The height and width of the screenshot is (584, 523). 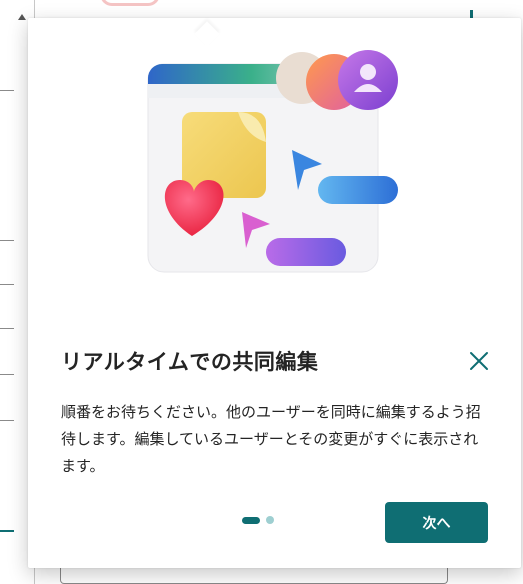 I want to click on page-indicator, so click(x=258, y=520).